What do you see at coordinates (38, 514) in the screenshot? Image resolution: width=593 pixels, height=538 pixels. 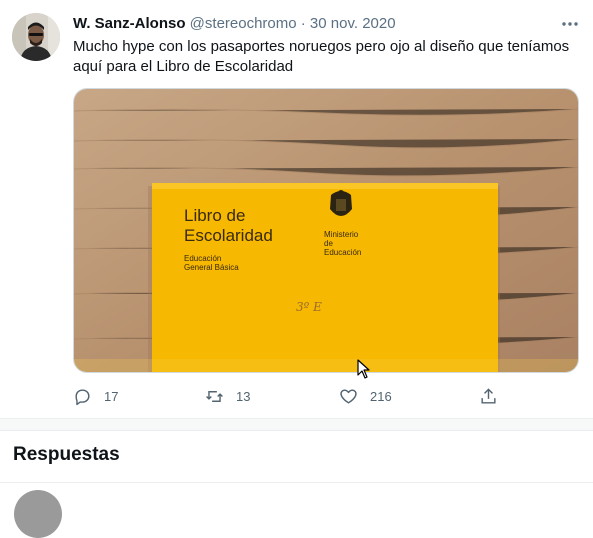 I see `reply-avatar` at bounding box center [38, 514].